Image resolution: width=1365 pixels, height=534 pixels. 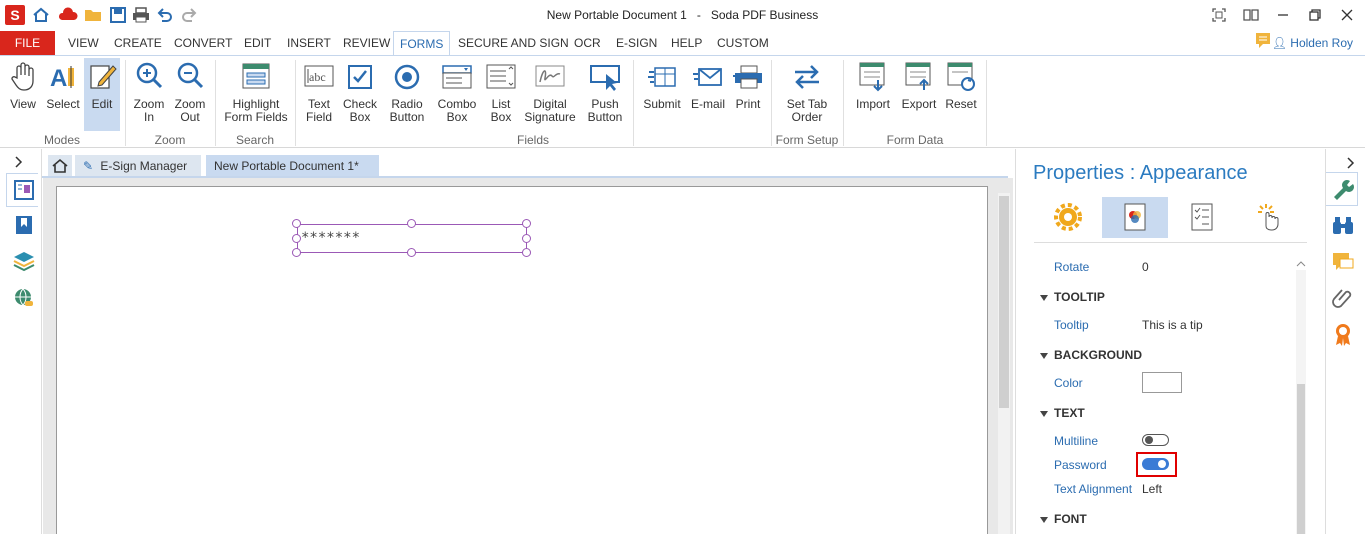 I want to click on set-tab-order-button: Set Tab Order, so click(x=807, y=94).